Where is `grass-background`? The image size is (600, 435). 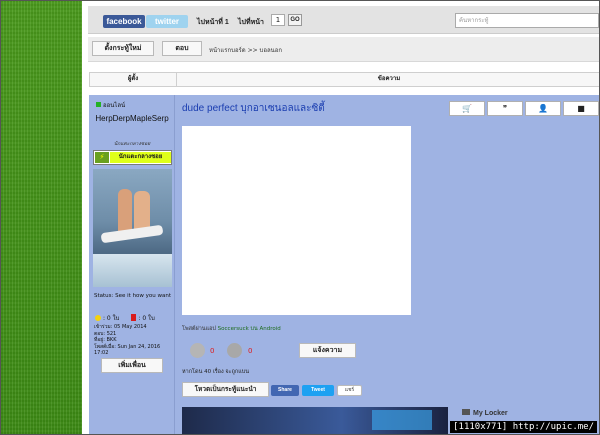 grass-background is located at coordinates (41, 217).